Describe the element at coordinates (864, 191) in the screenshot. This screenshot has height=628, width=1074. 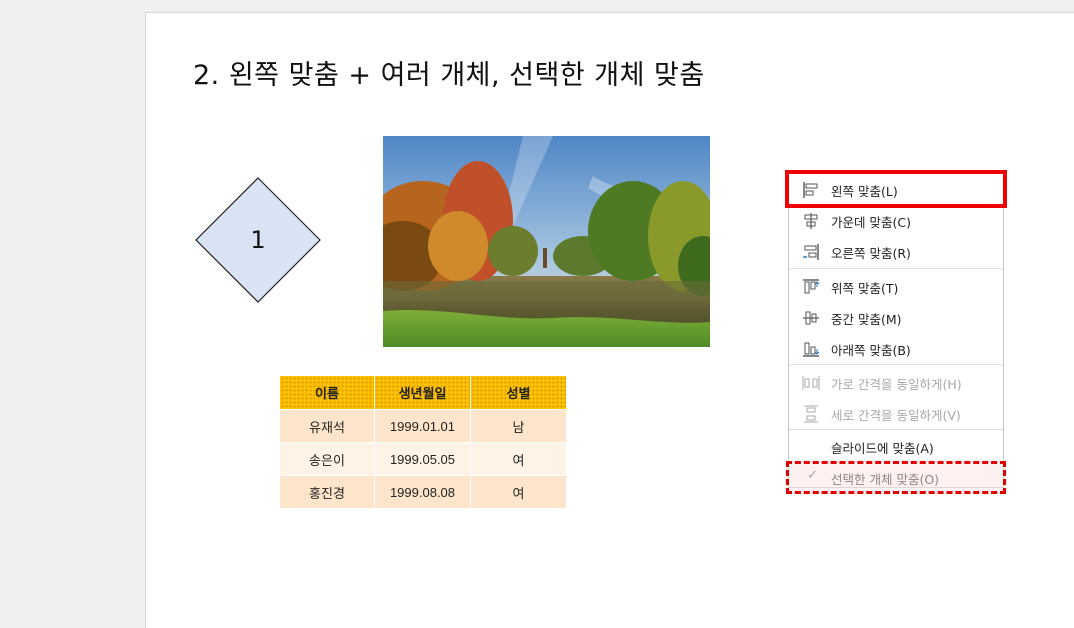
I see `menu-item-label: 왼쪽 맞춤(L)` at that location.